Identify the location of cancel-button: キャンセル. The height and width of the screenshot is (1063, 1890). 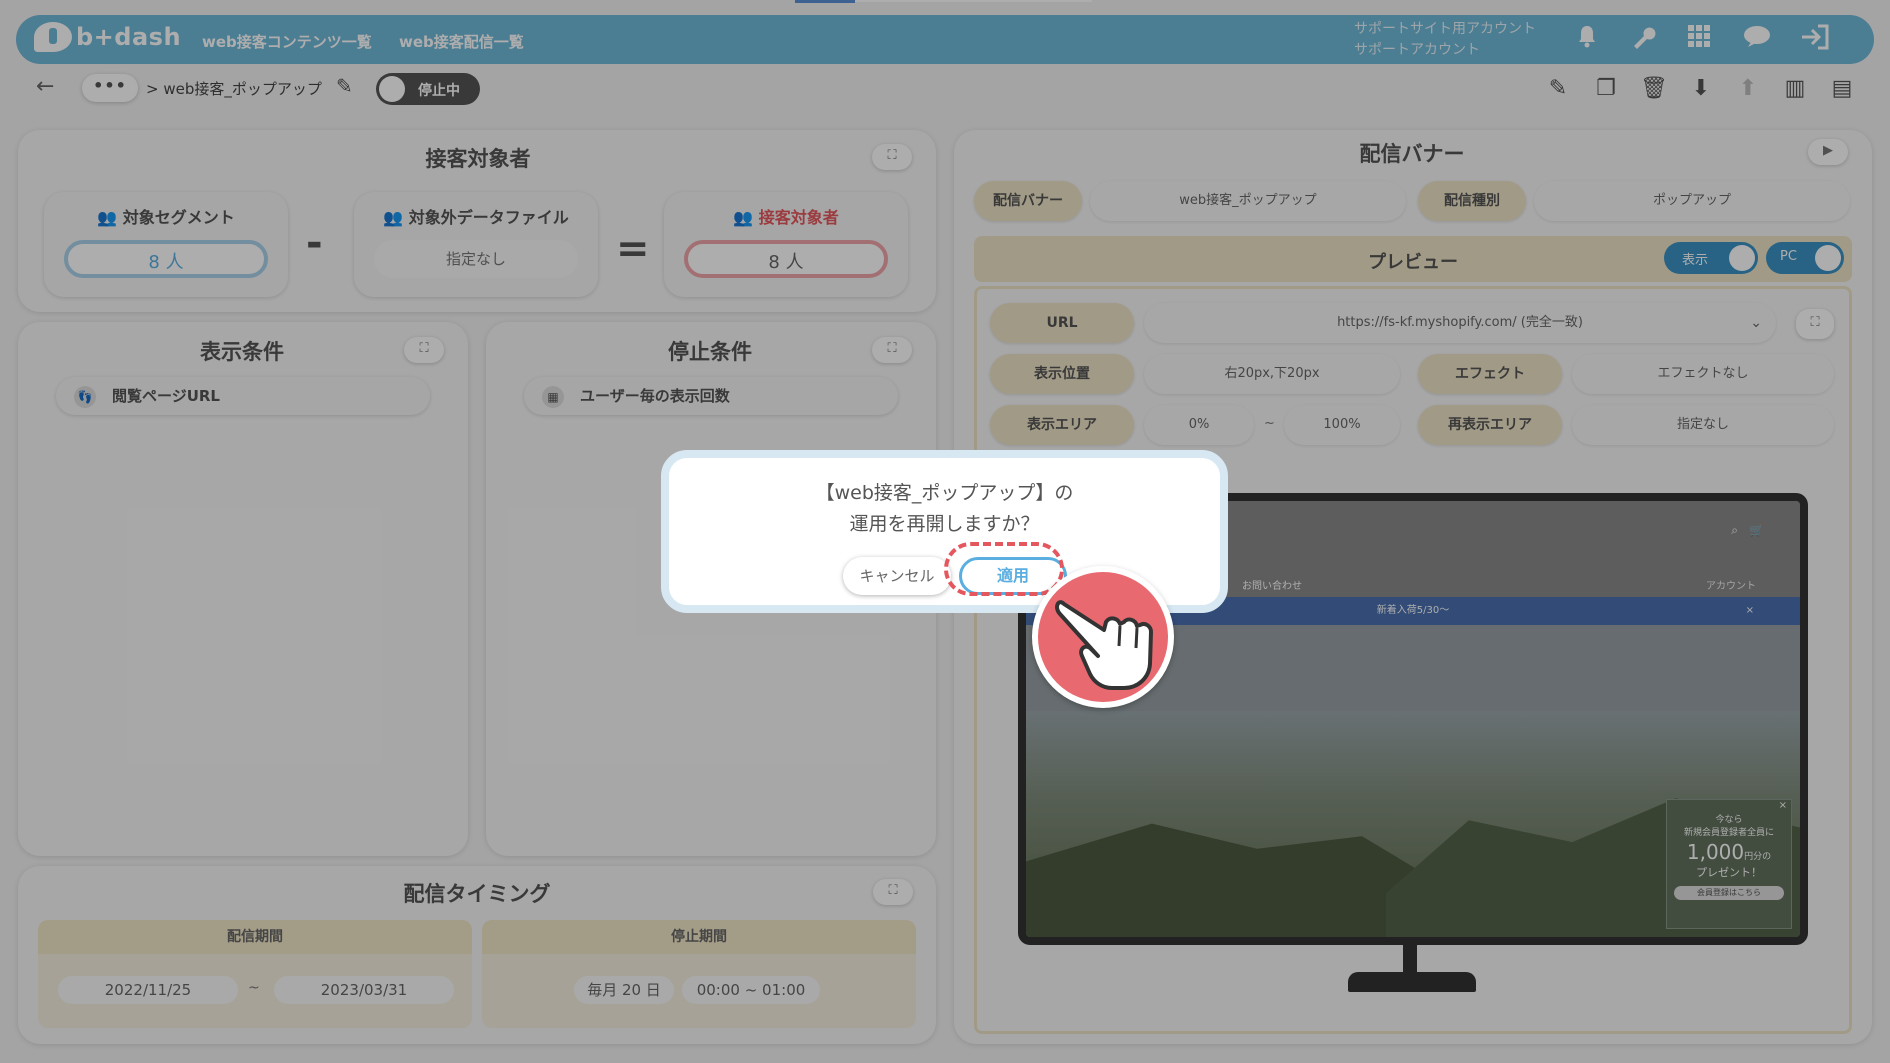
(897, 576).